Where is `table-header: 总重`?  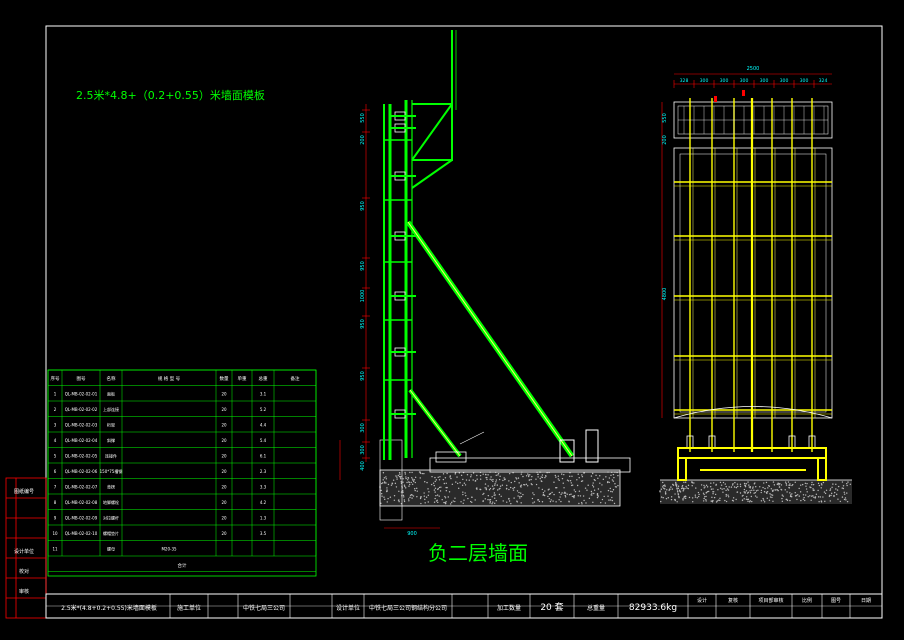 table-header: 总重 is located at coordinates (263, 378).